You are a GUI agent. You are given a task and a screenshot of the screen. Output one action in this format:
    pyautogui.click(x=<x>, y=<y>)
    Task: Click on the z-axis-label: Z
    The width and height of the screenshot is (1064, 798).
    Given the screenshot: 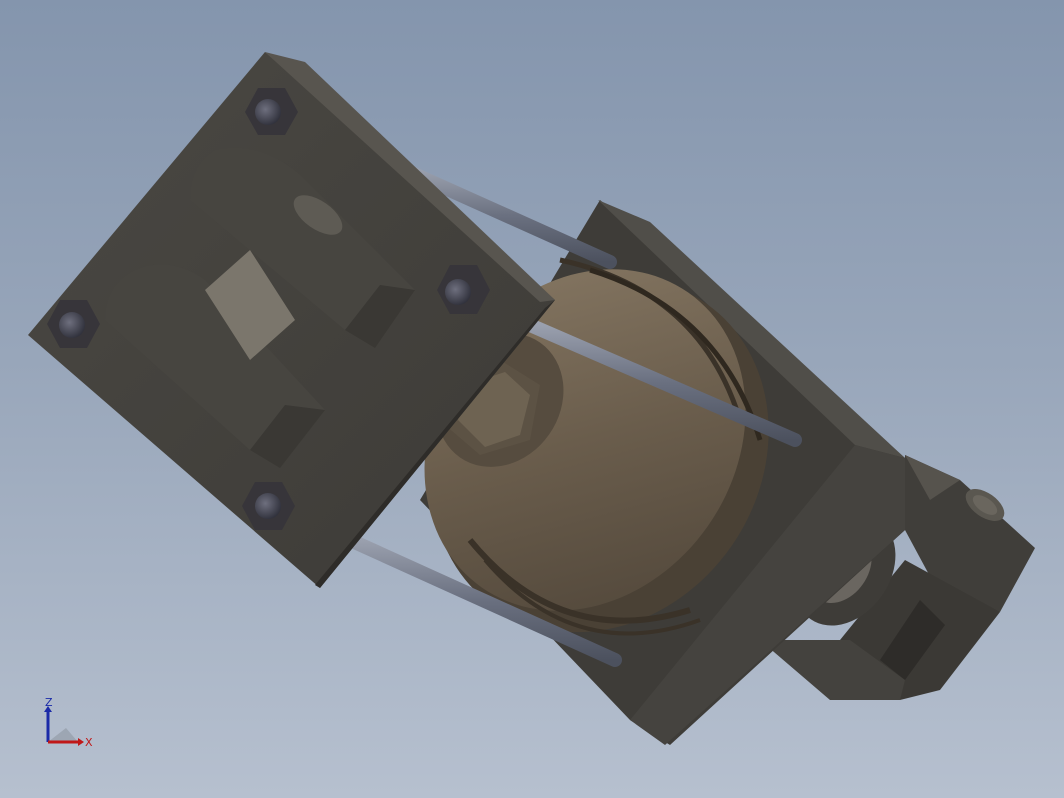 What is the action you would take?
    pyautogui.click(x=49, y=702)
    